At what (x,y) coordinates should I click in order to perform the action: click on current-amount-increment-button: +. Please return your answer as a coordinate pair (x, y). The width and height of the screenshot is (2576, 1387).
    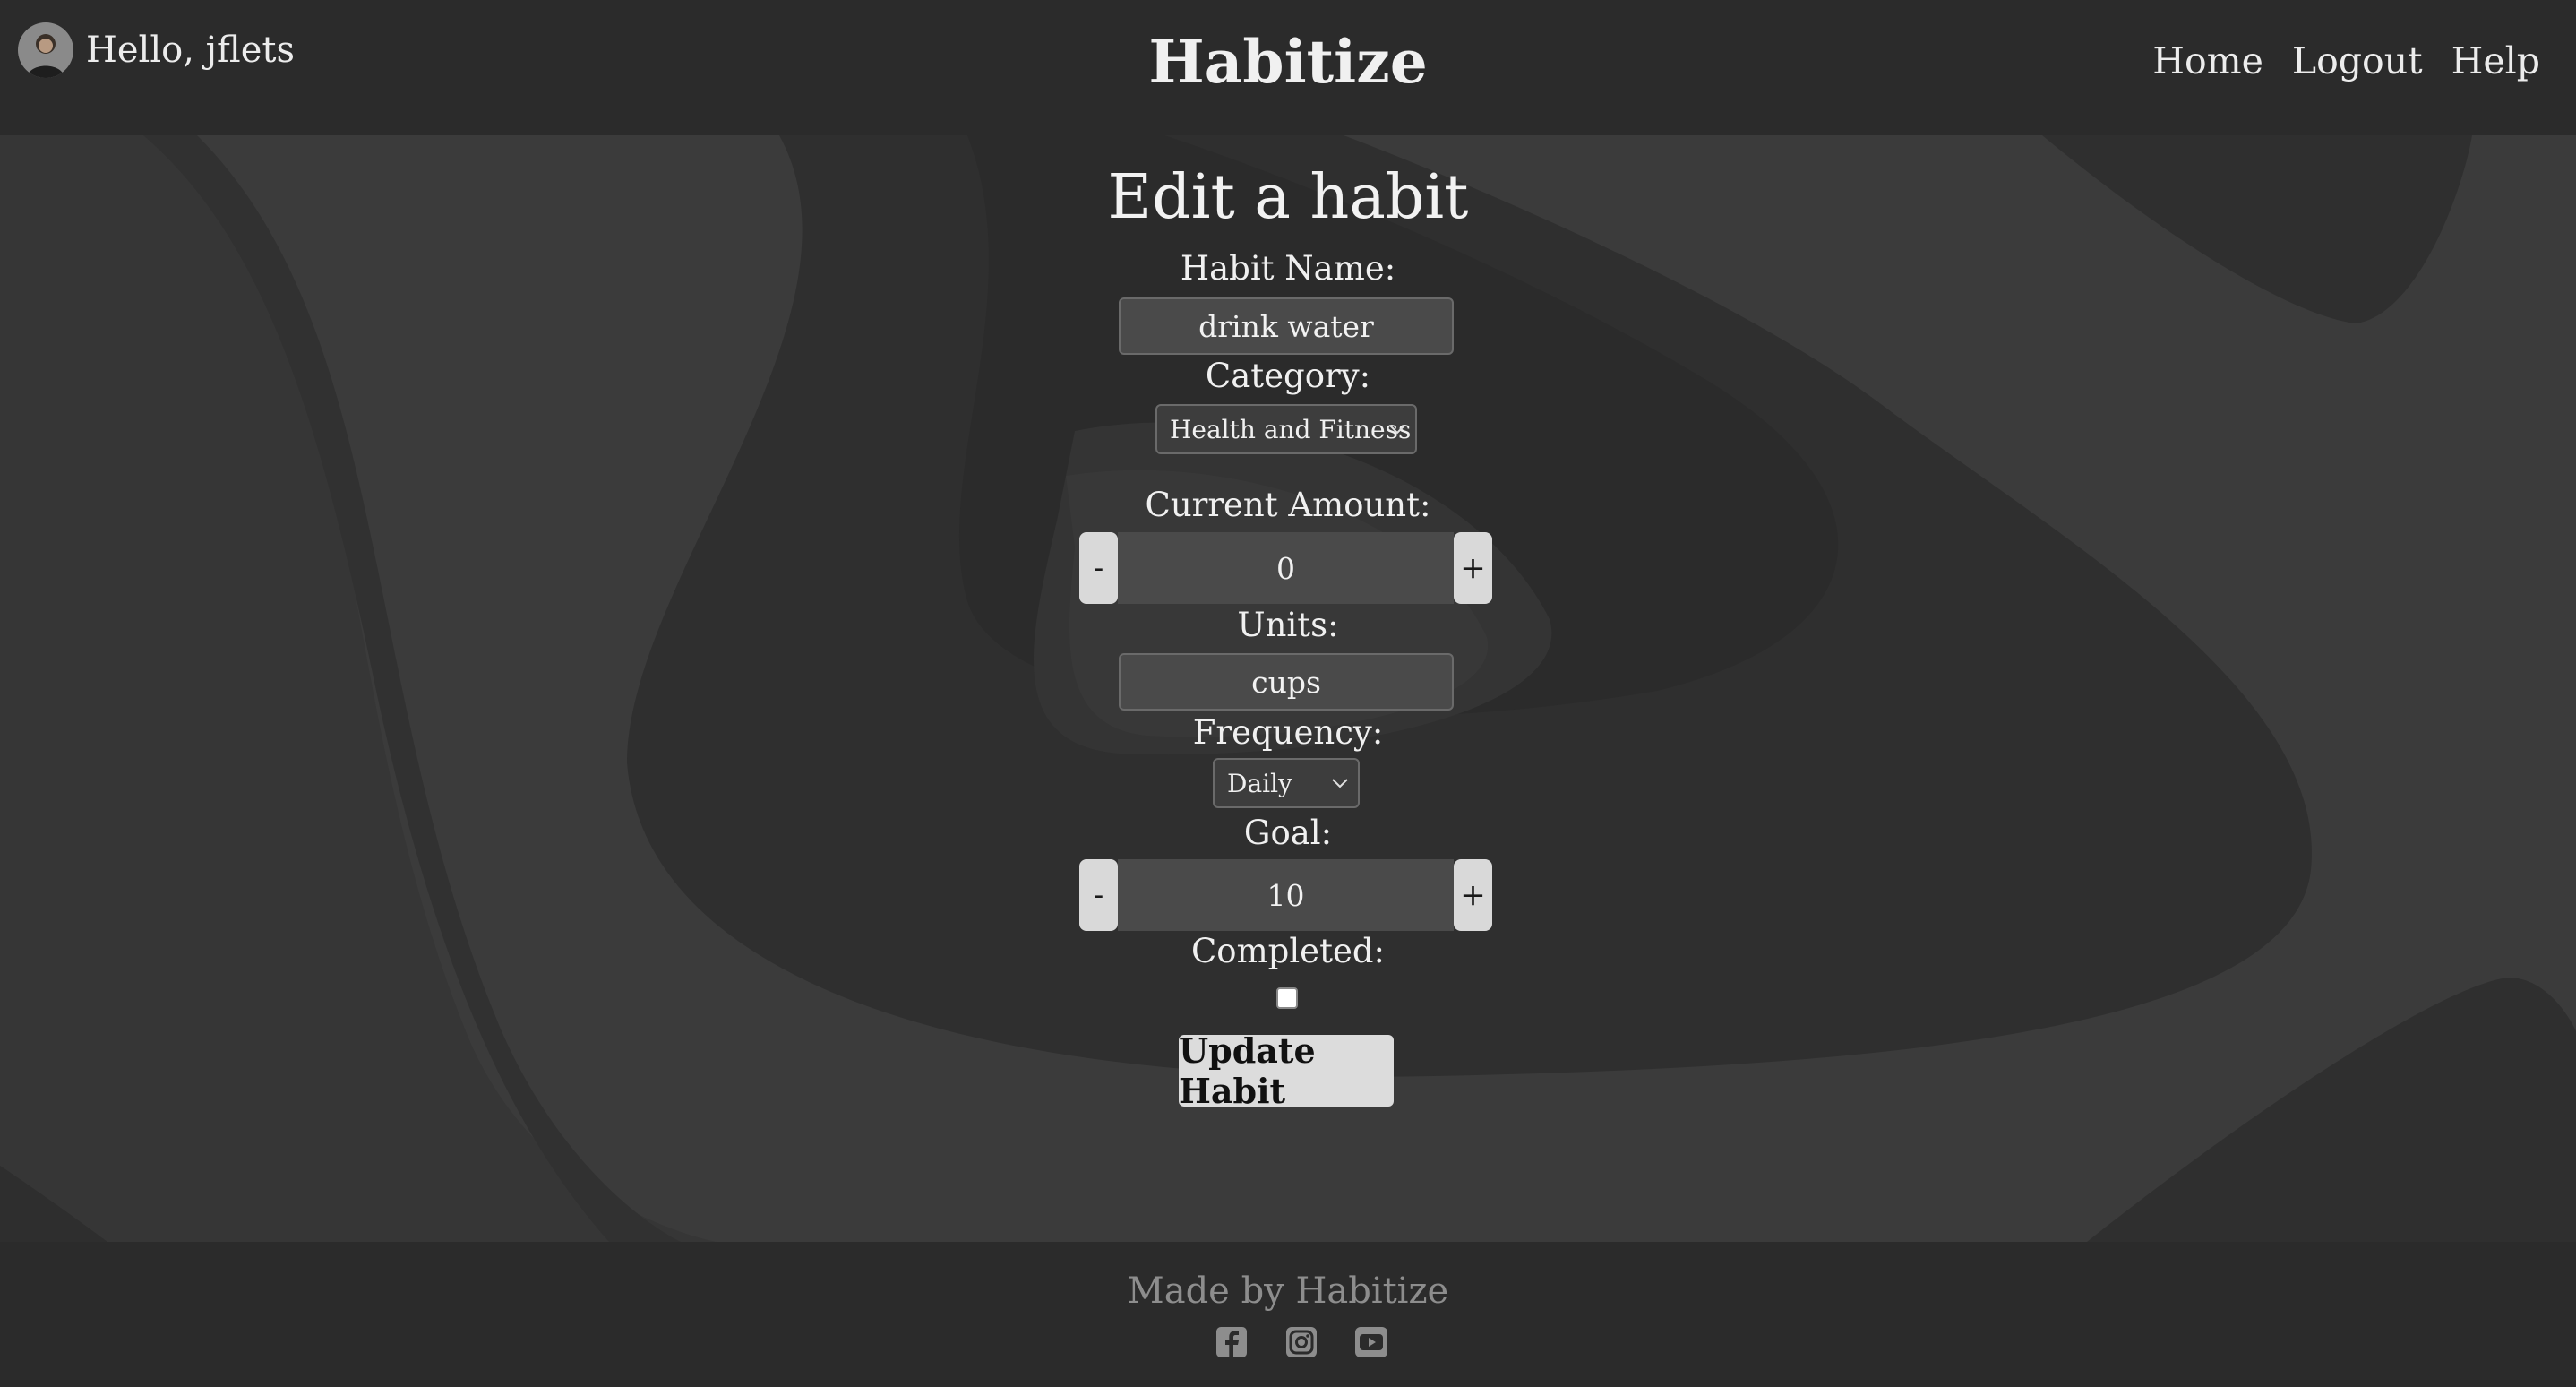
    Looking at the image, I should click on (1473, 568).